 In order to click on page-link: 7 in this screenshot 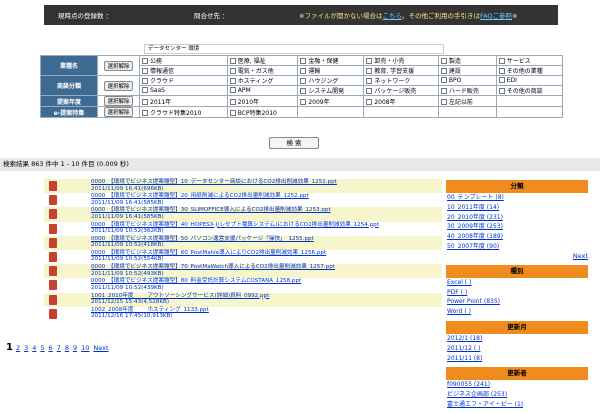, I will do `click(59, 348)`.